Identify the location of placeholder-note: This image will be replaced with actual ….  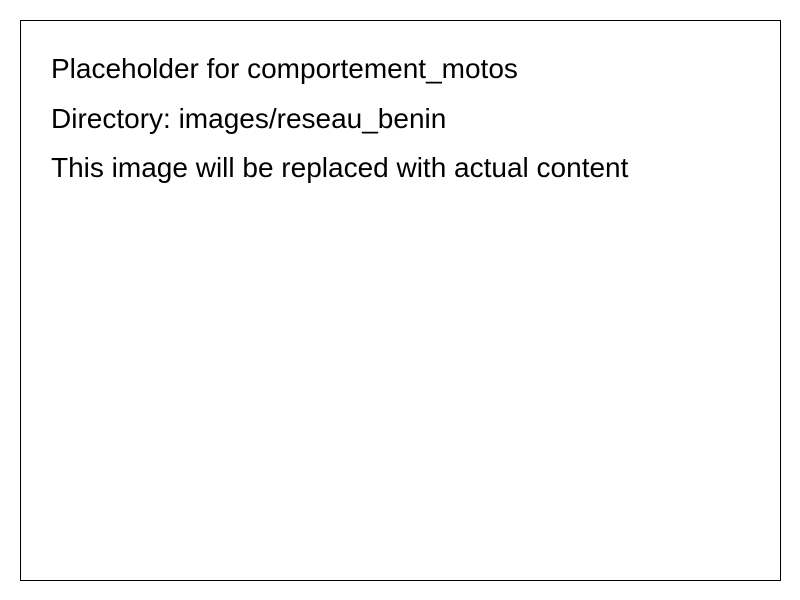
(340, 167).